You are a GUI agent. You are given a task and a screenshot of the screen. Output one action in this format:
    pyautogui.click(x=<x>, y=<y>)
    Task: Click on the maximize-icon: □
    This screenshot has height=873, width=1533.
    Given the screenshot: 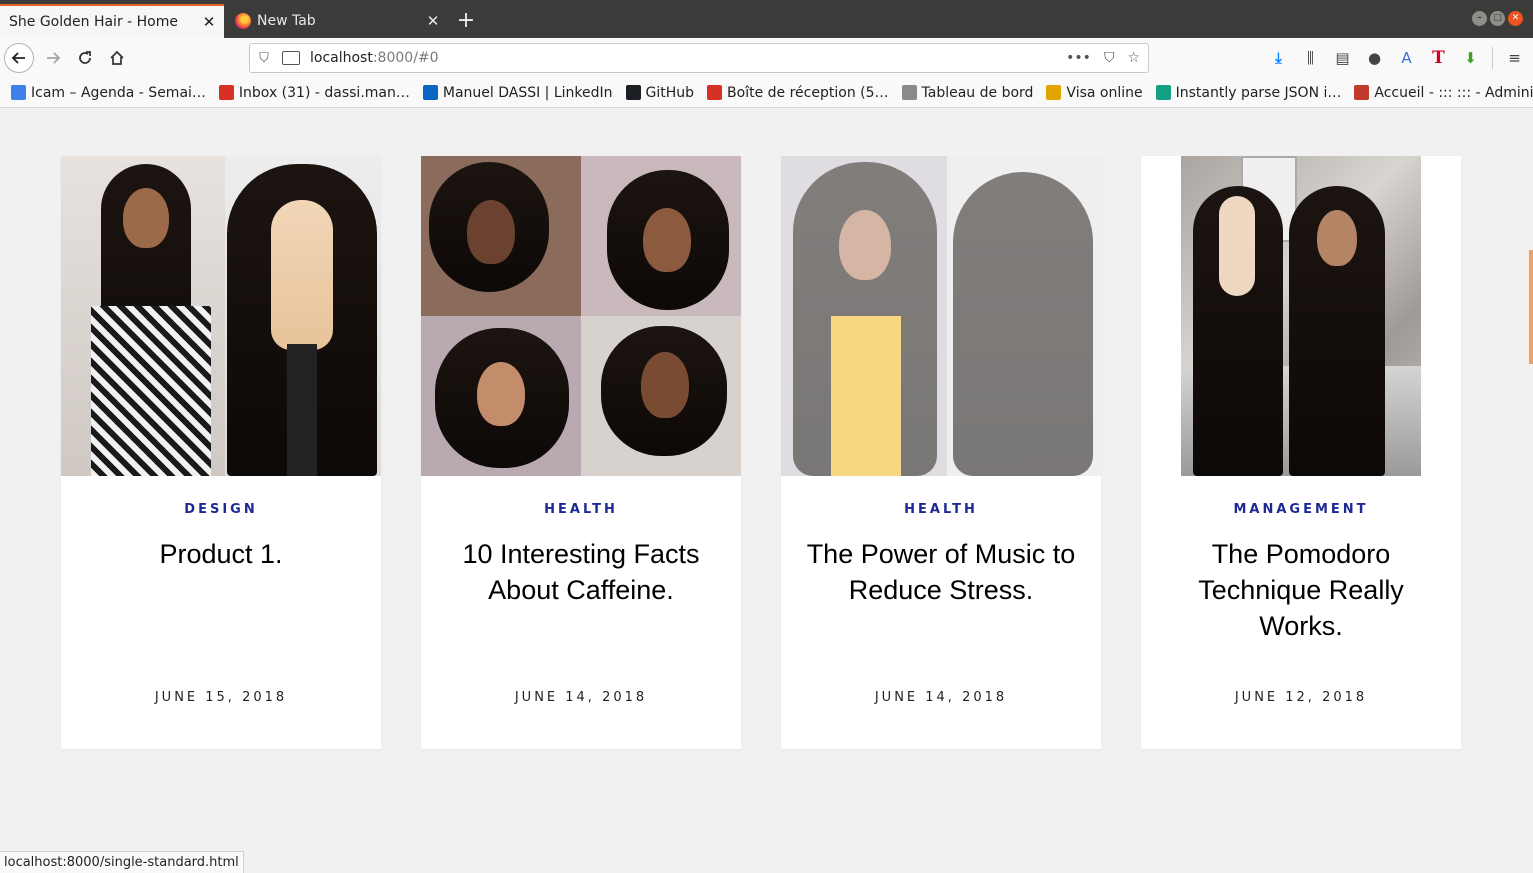 What is the action you would take?
    pyautogui.click(x=1497, y=18)
    